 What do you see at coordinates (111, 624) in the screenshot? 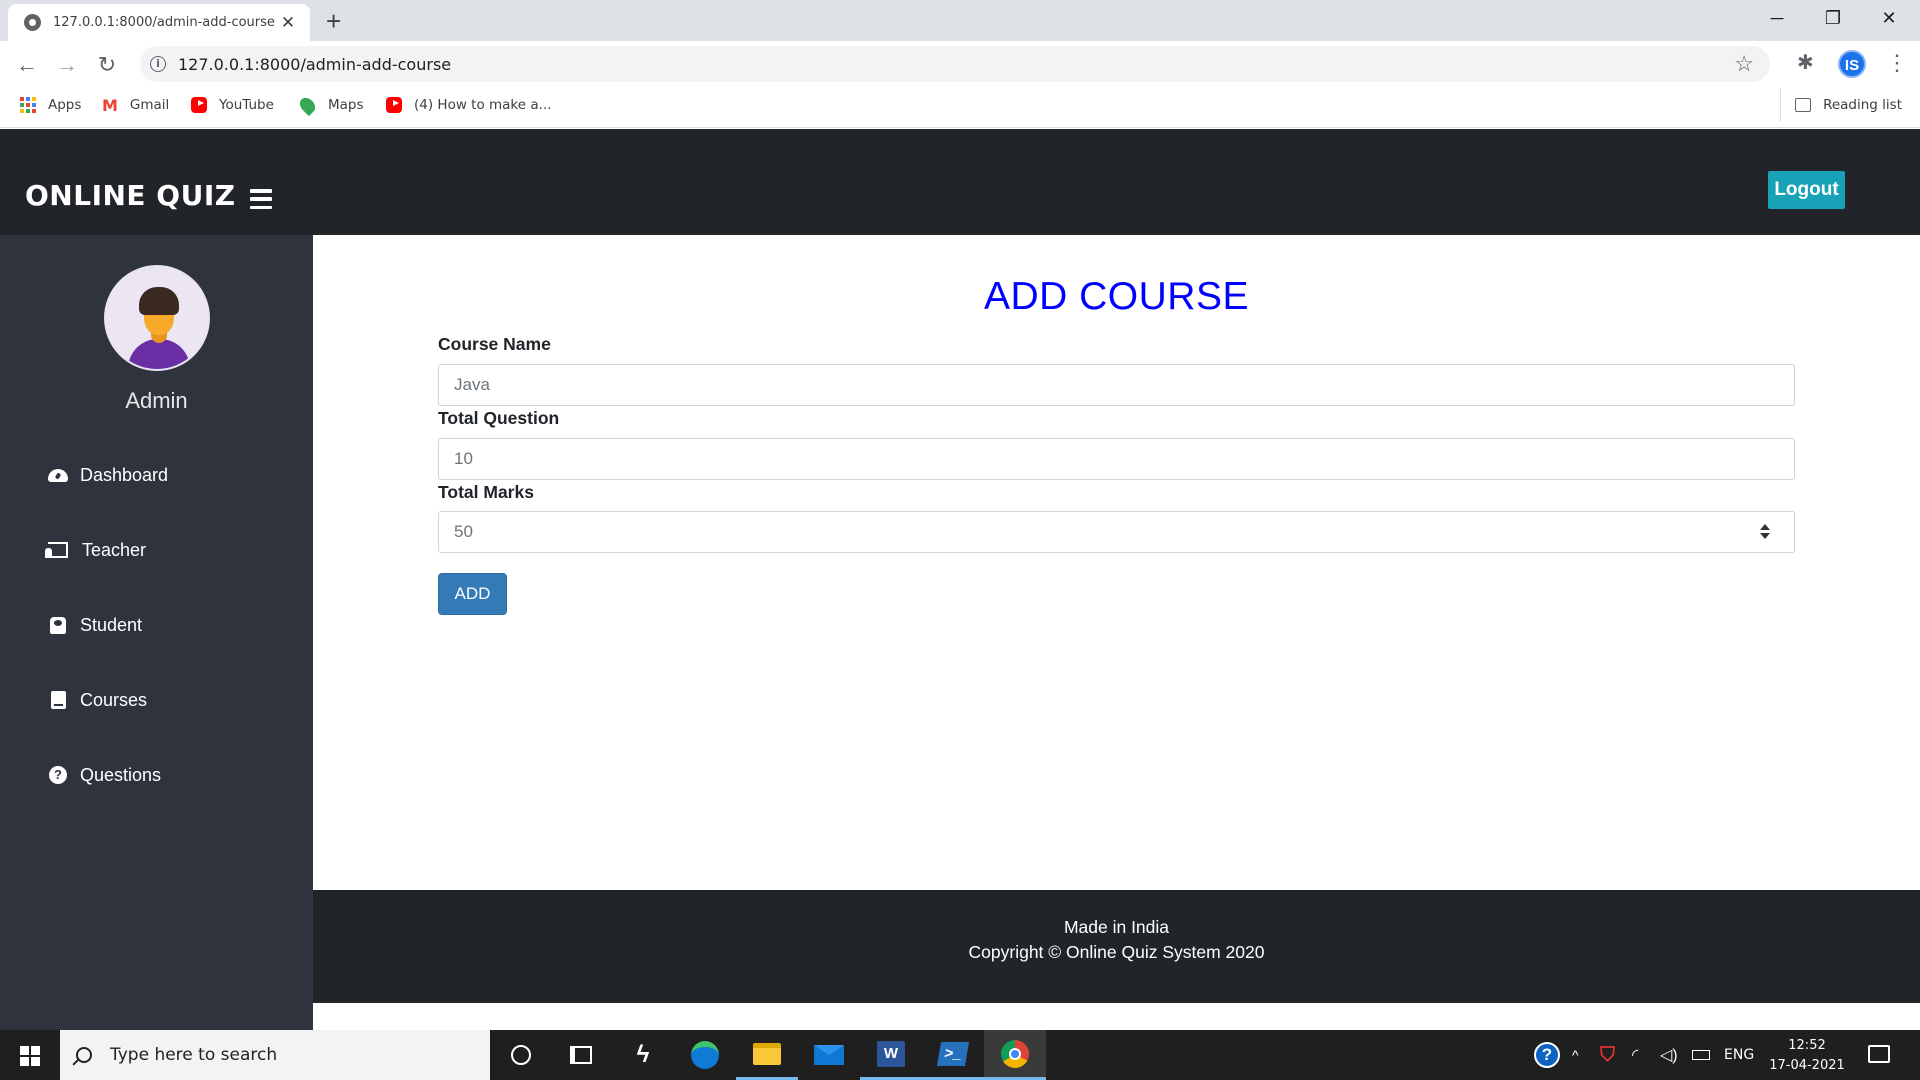
I see `sidebar-item-label: Student` at bounding box center [111, 624].